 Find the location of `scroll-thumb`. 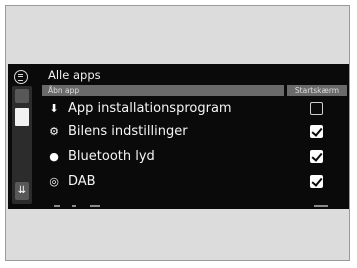

scroll-thumb is located at coordinates (22, 117).